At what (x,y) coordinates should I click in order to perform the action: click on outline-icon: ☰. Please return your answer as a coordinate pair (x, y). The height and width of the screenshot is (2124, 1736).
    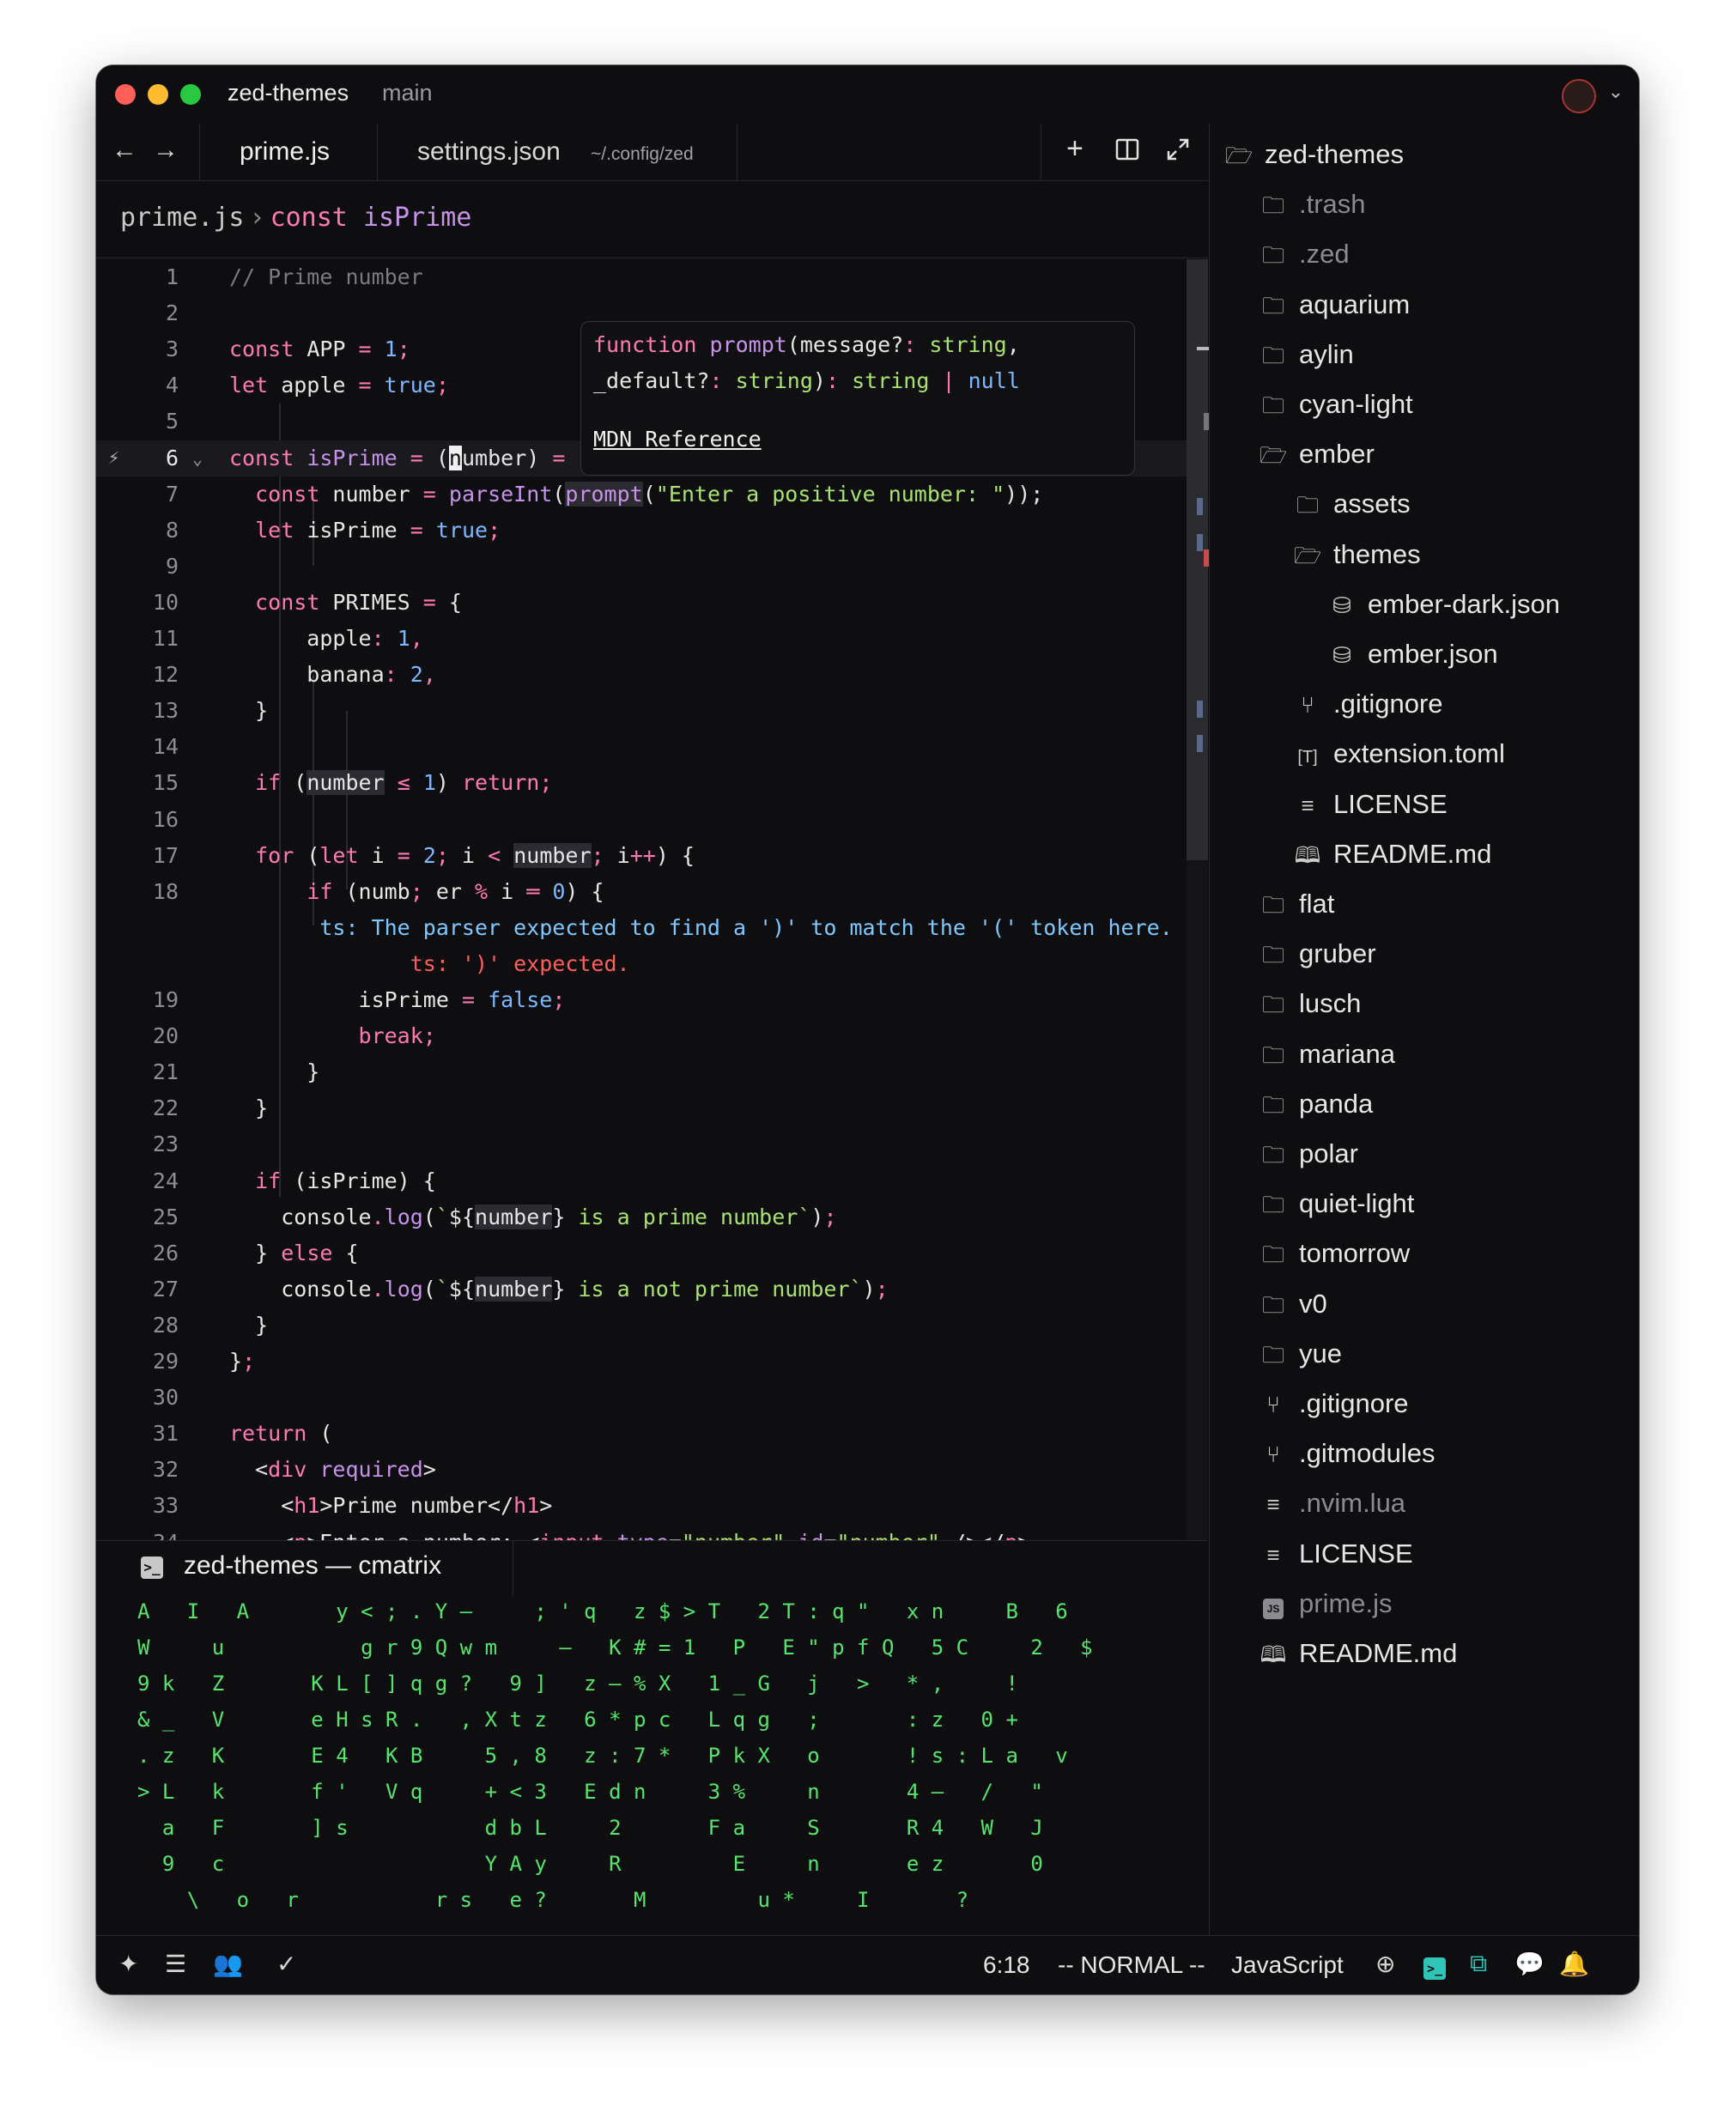
    Looking at the image, I should click on (175, 1964).